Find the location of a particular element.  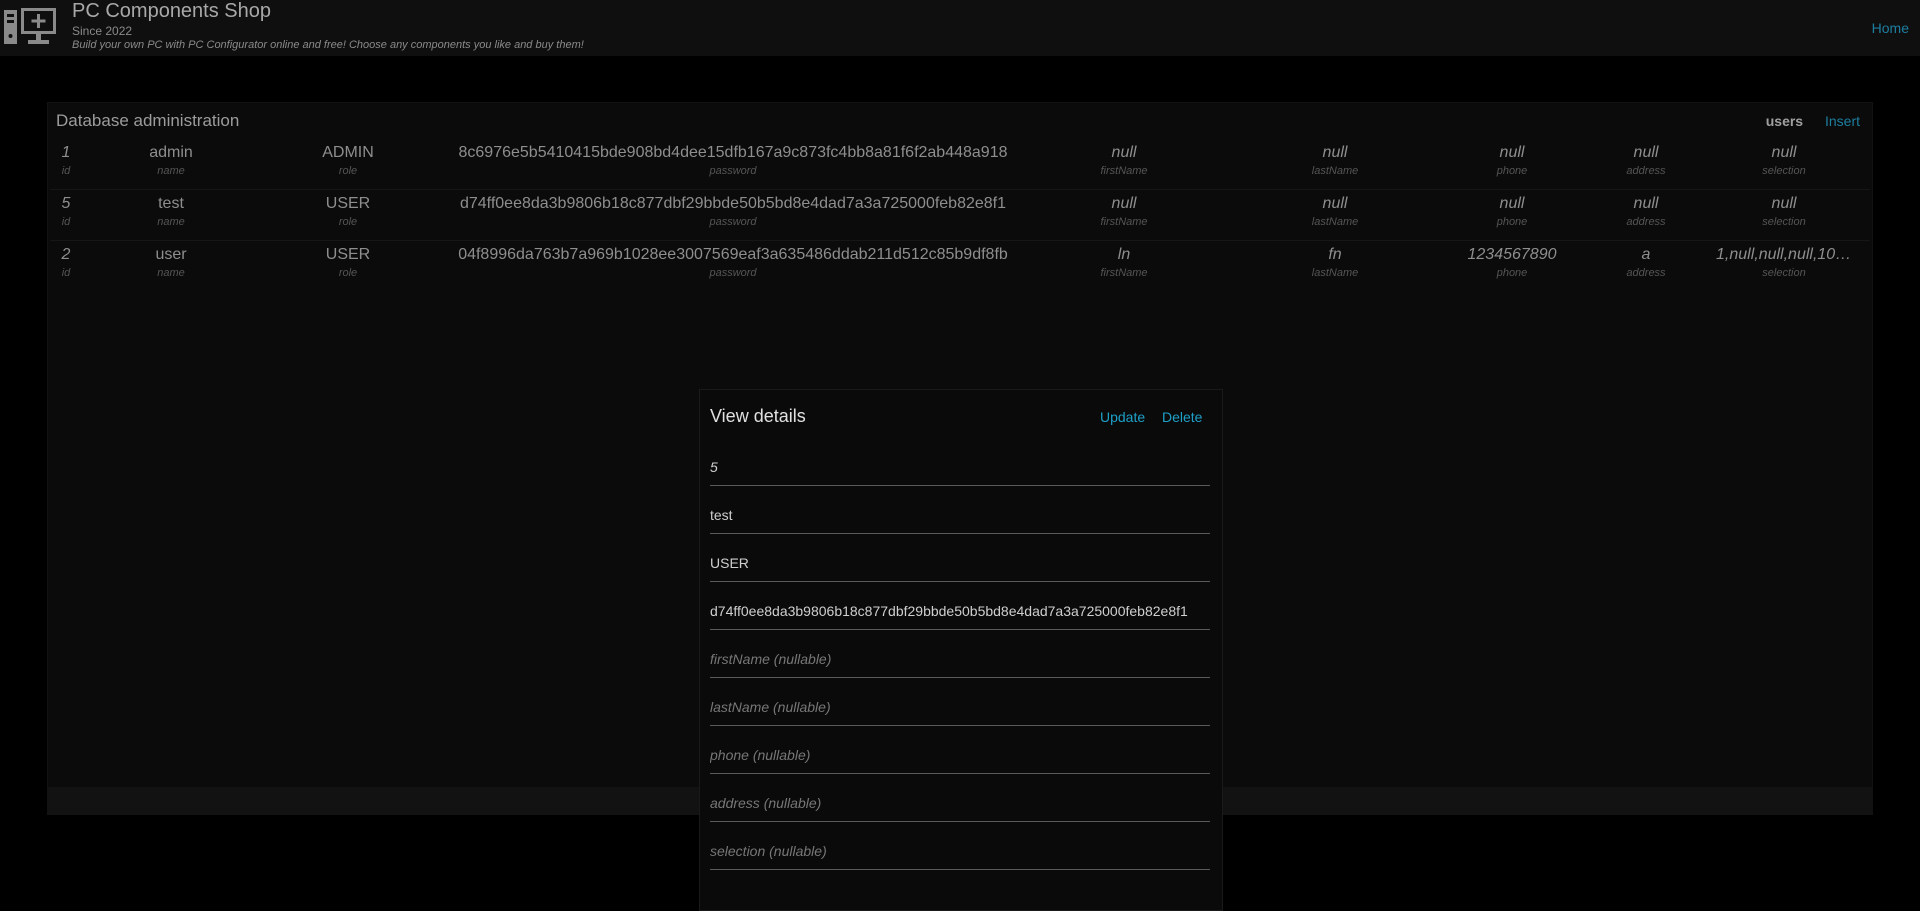

cell-id: 5 id is located at coordinates (66, 211).